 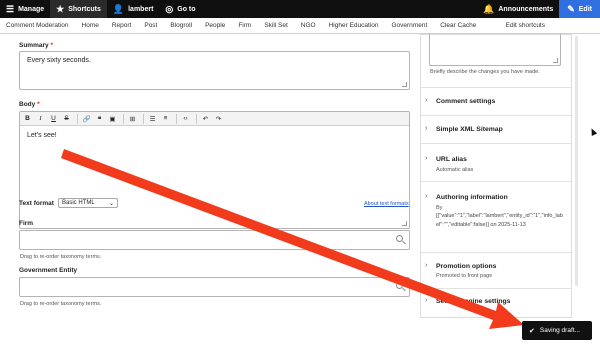 I want to click on redo-icon: ↷, so click(x=218, y=118).